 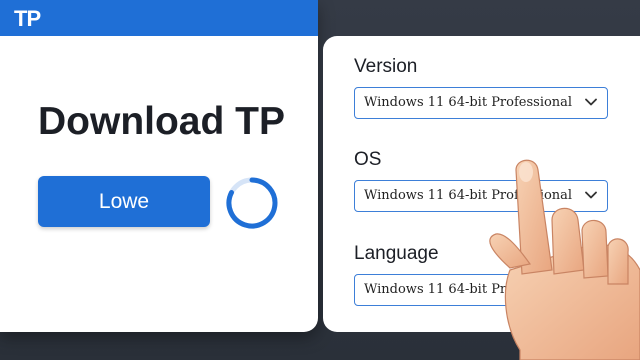 What do you see at coordinates (252, 203) in the screenshot?
I see `loading-spinner-icon` at bounding box center [252, 203].